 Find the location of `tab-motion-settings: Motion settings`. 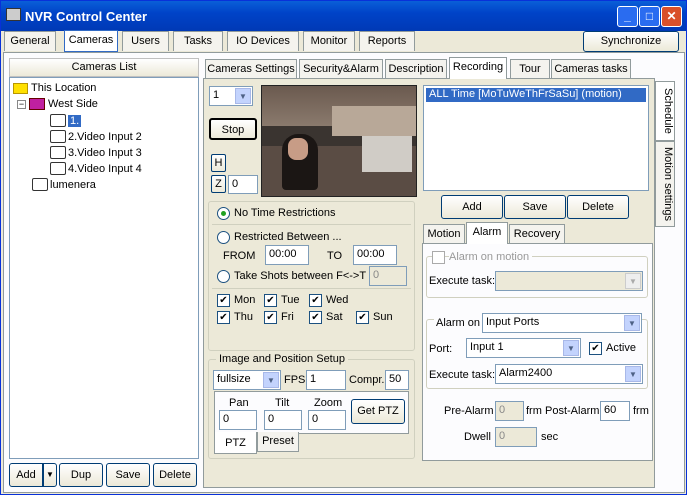

tab-motion-settings: Motion settings is located at coordinates (665, 184).